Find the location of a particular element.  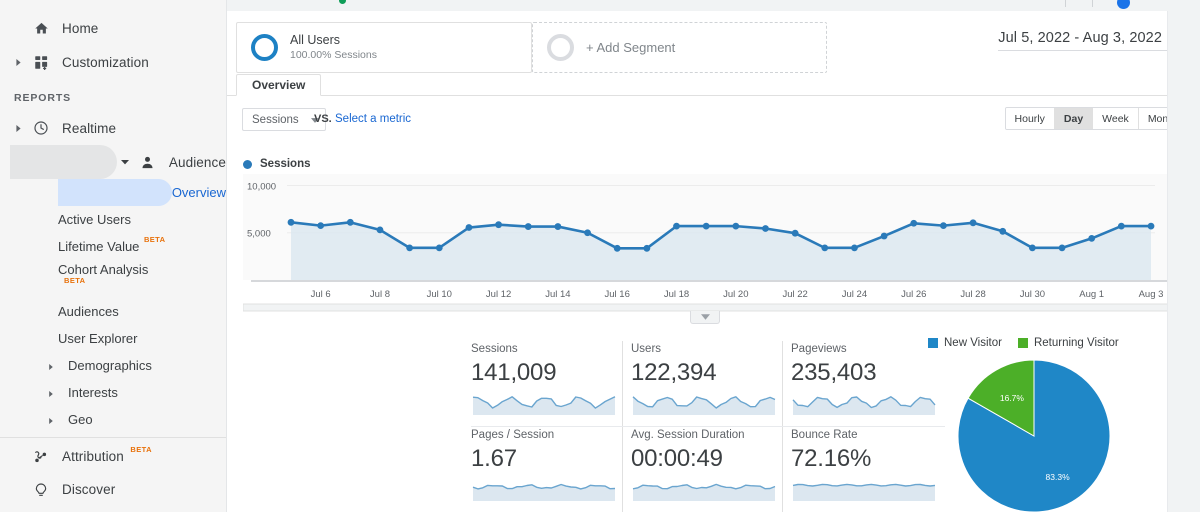

segment-all-users-subtitle: 100.00% Sessions is located at coordinates (333, 55).